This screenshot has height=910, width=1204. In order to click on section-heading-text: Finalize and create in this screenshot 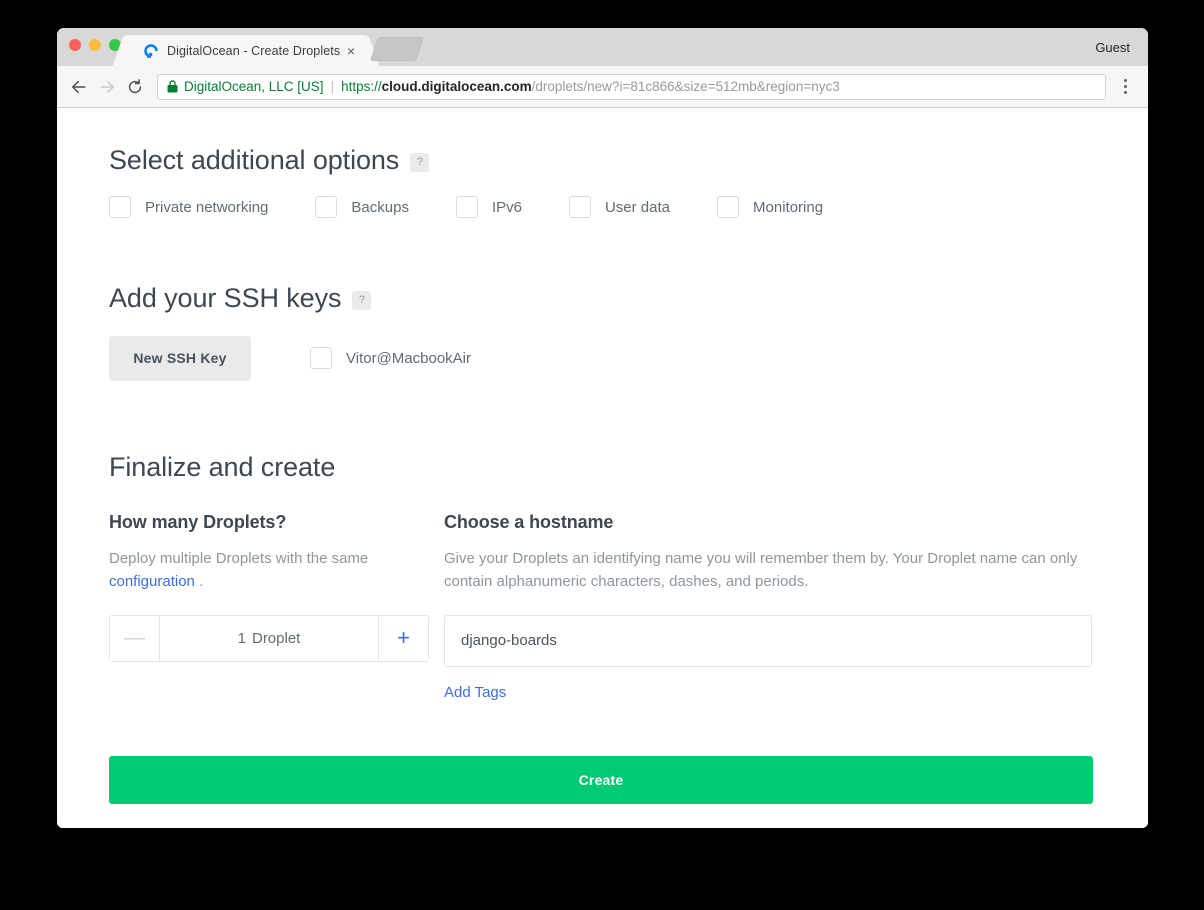, I will do `click(222, 466)`.